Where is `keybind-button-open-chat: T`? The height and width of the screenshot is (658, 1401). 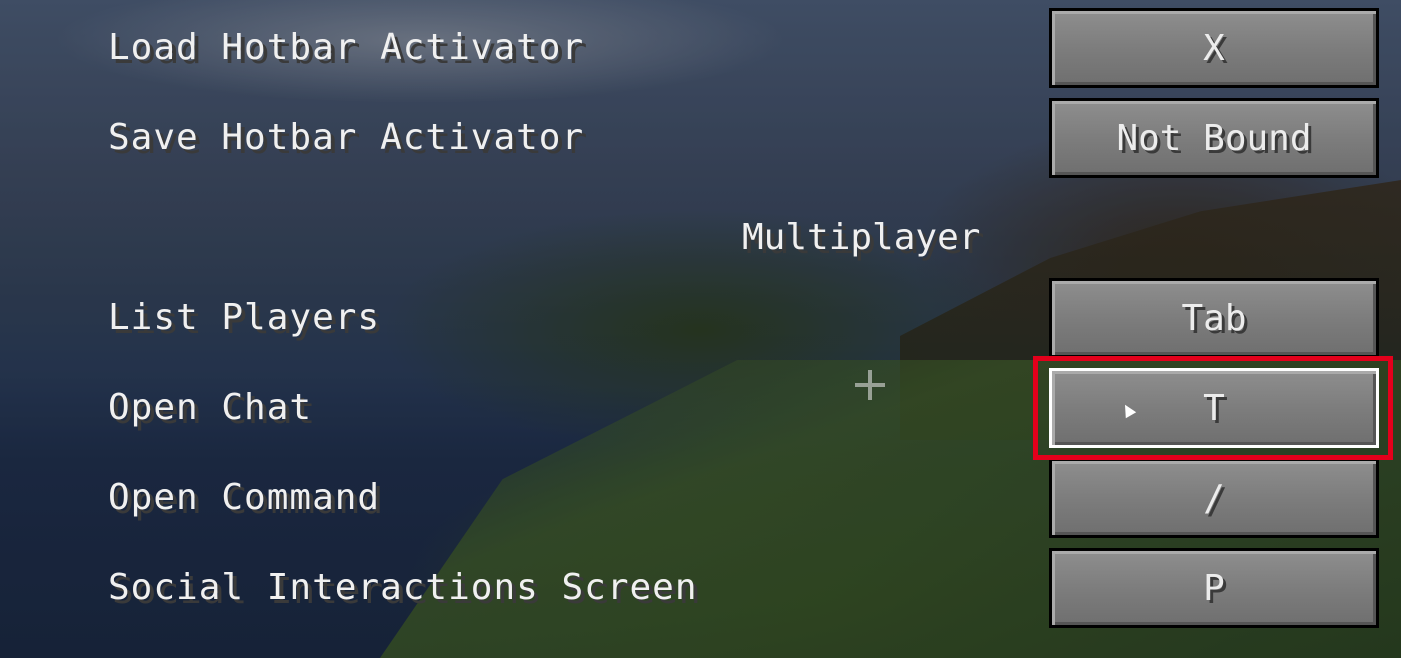 keybind-button-open-chat: T is located at coordinates (1214, 408).